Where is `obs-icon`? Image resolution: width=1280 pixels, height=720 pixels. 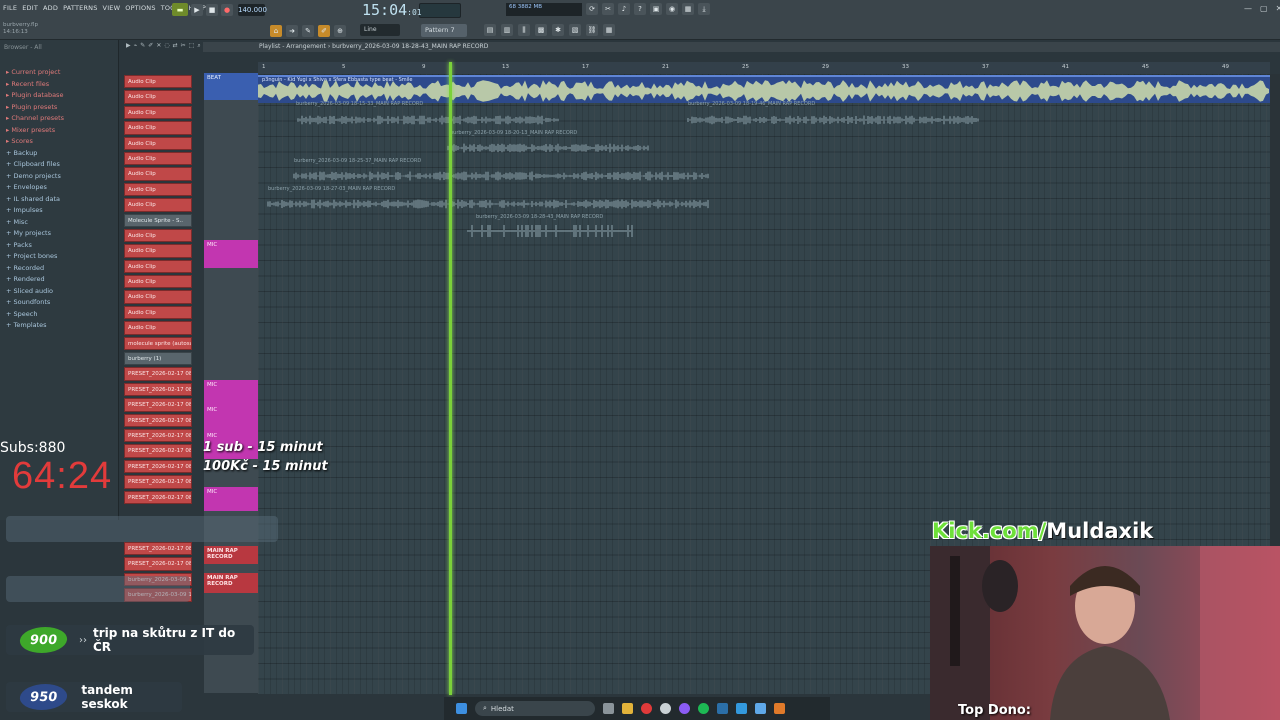
obs-icon is located at coordinates (665, 708).